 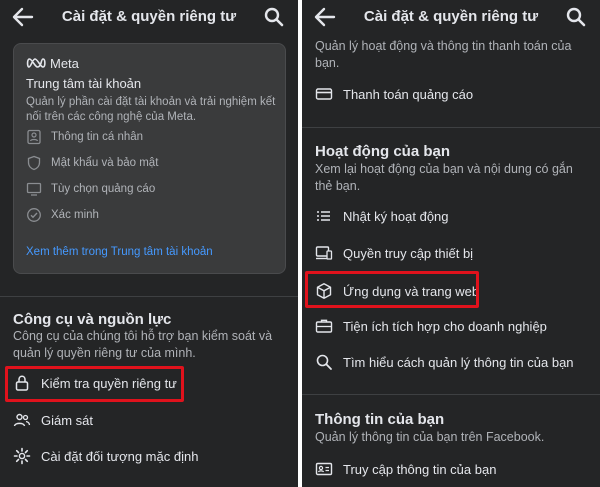 What do you see at coordinates (324, 253) in the screenshot?
I see `device-icon` at bounding box center [324, 253].